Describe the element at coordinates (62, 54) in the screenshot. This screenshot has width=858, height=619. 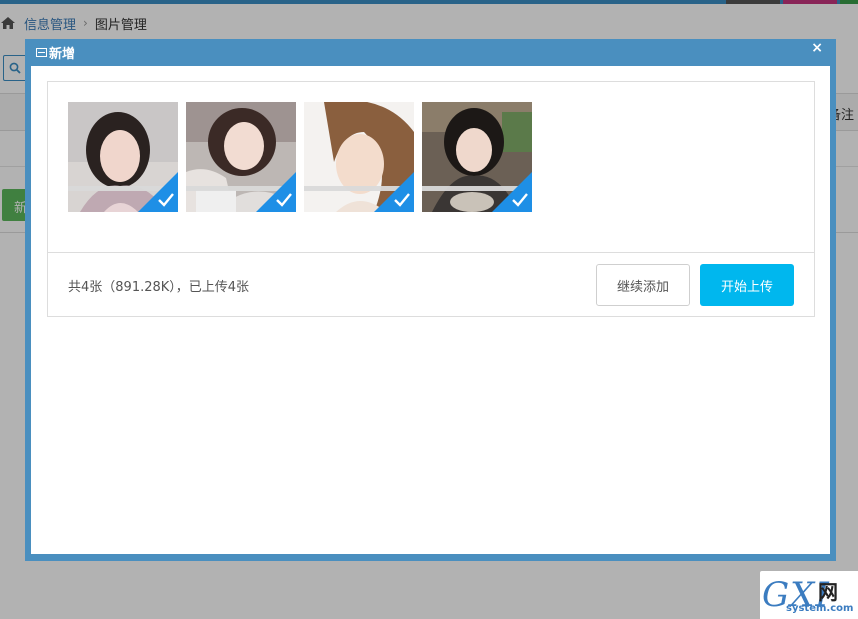
I see `dialog-title: 新增` at that location.